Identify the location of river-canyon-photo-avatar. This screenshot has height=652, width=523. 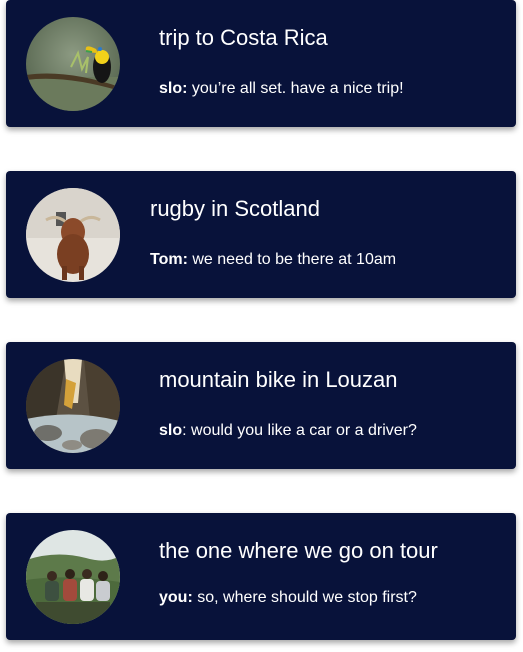
(73, 406).